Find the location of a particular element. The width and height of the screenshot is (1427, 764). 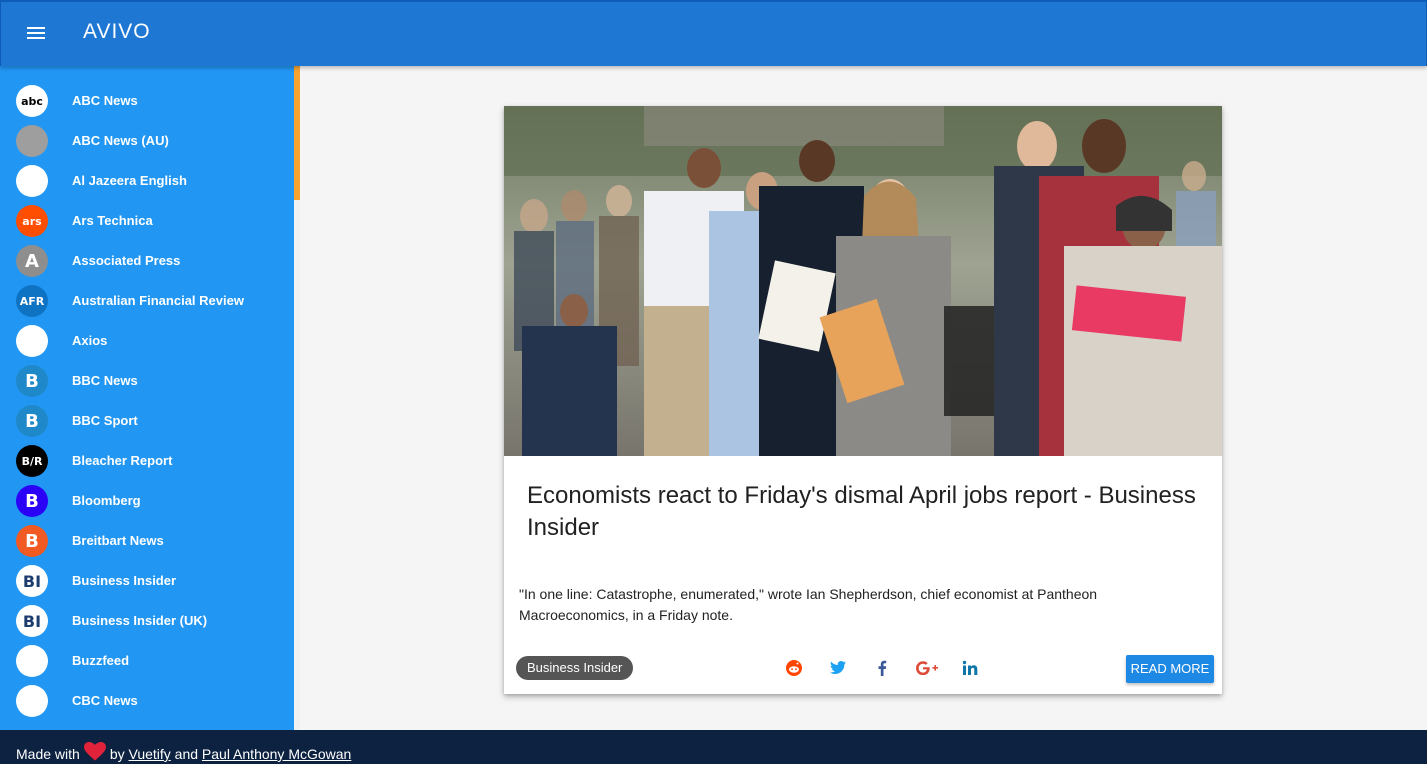

footer-by: by is located at coordinates (117, 754).